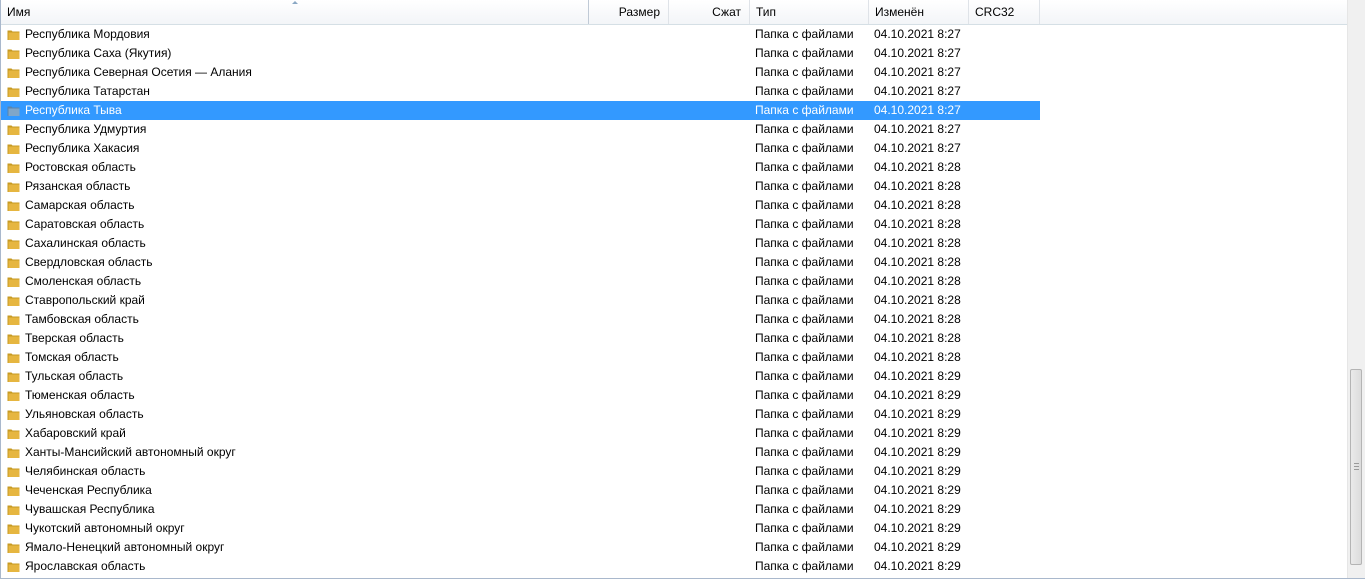  Describe the element at coordinates (83, 281) in the screenshot. I see `file-name: Смоленская область` at that location.